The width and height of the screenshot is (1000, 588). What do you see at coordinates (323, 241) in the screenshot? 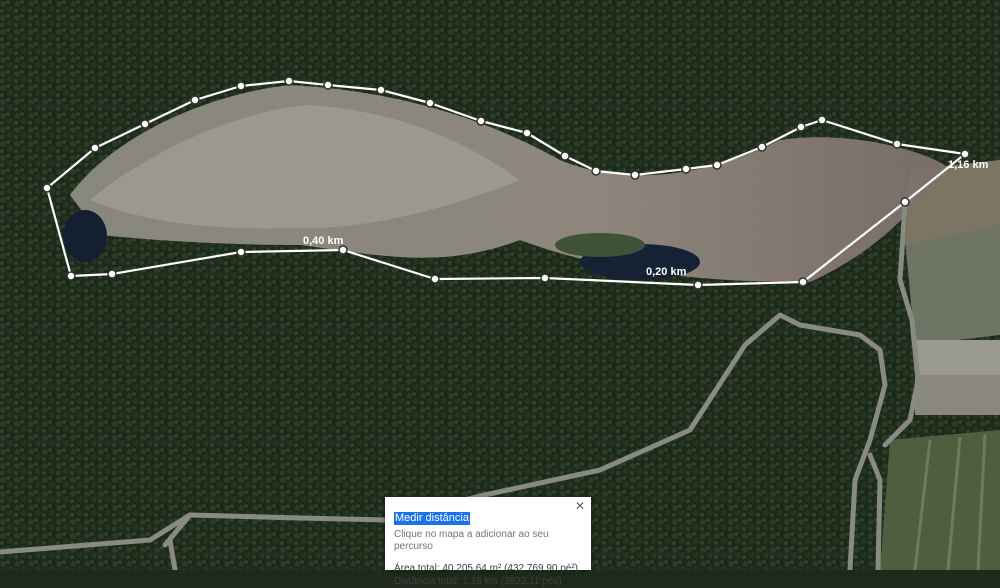
I see `segment-label-040km: 0,40 km` at bounding box center [323, 241].